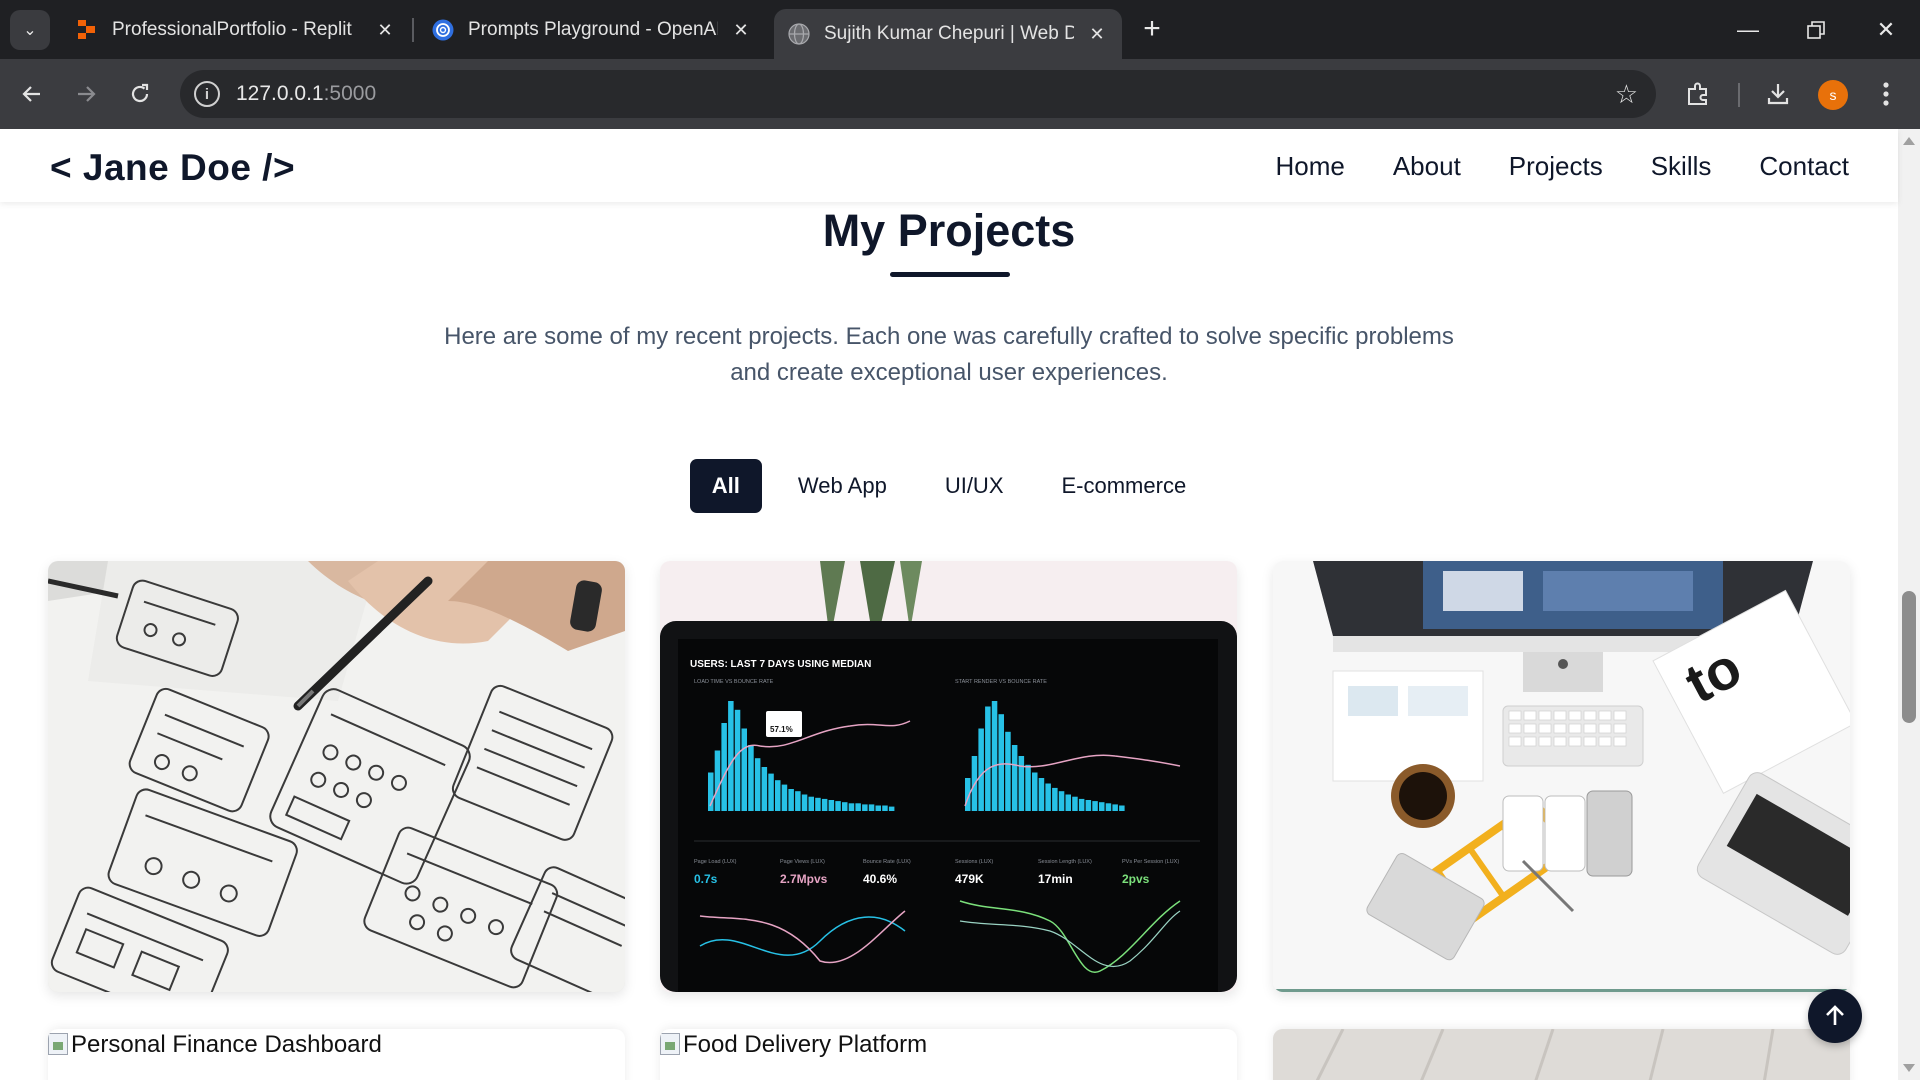 The width and height of the screenshot is (1920, 1080). I want to click on project-card-food-delivery: Food Delivery Platform, so click(948, 1054).